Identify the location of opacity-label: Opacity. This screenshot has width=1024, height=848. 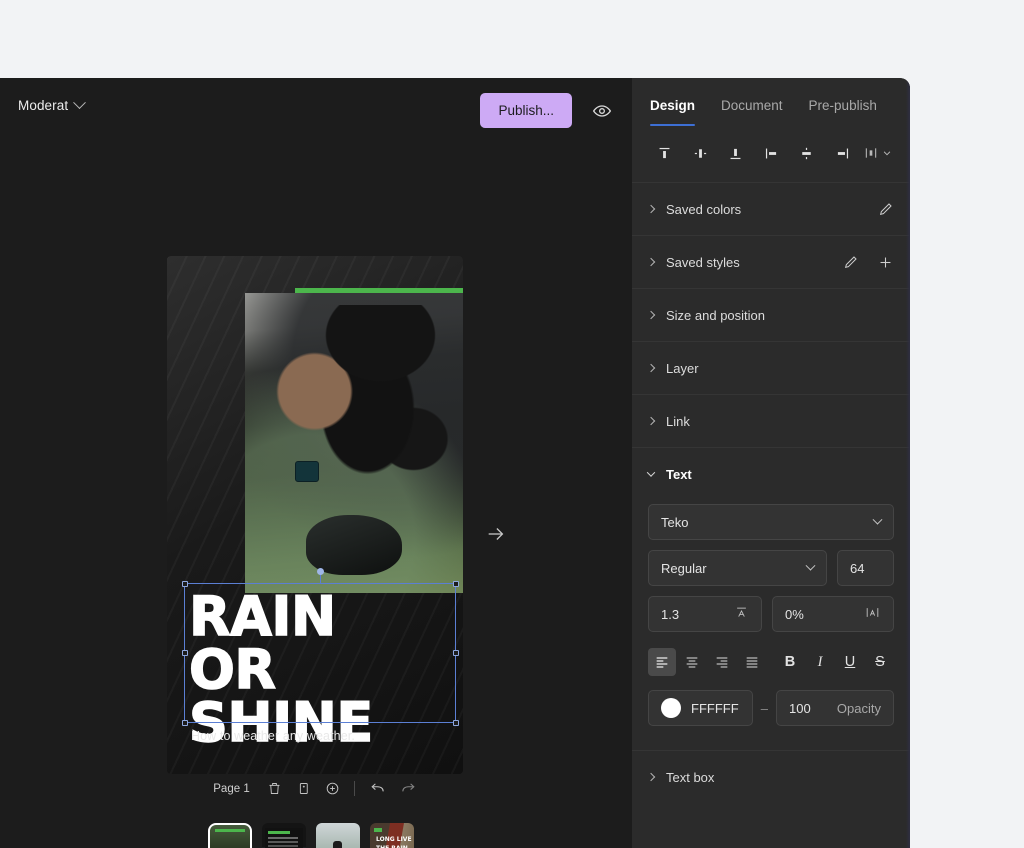
(858, 708).